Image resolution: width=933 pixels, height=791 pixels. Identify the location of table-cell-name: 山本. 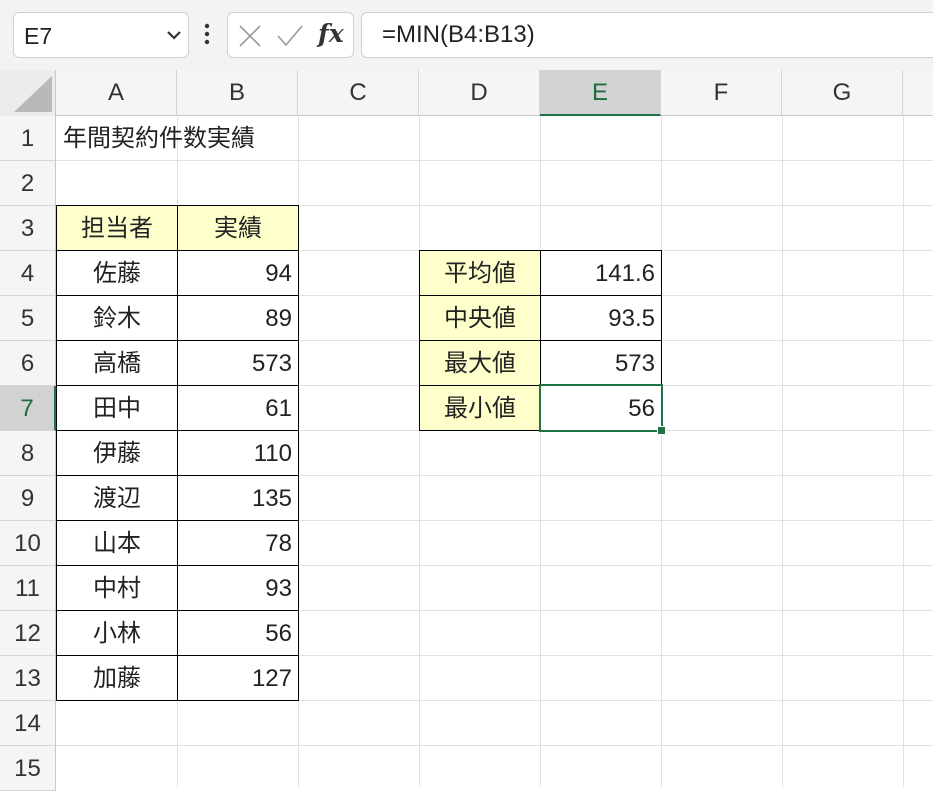
(117, 543).